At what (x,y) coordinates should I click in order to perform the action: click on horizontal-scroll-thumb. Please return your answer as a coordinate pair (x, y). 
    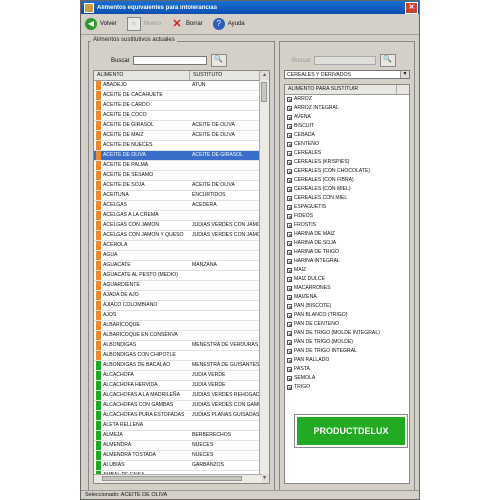
    Looking at the image, I should click on (172, 478).